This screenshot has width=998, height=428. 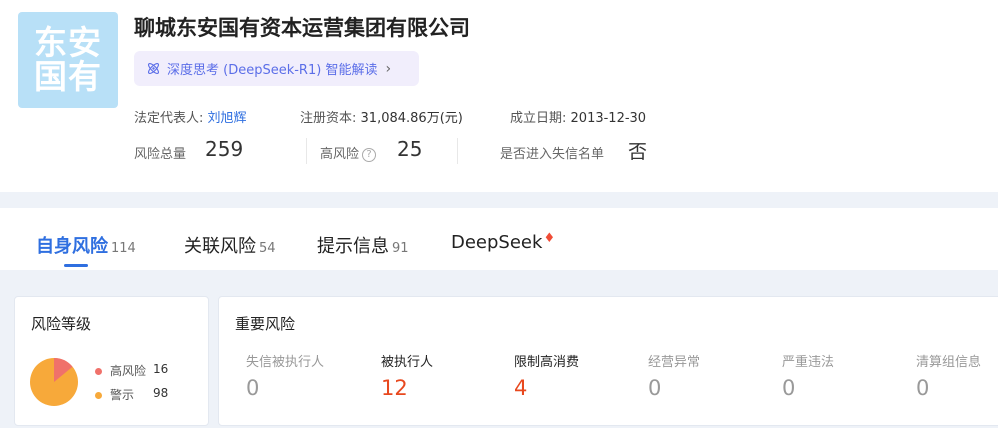 I want to click on active-tab-indicator, so click(x=76, y=265).